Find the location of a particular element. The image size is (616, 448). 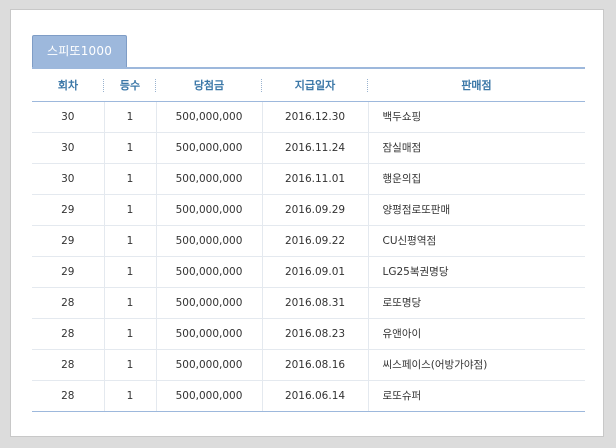

table-row: 30 1 500,000,000 2016.11.01 행운의집 is located at coordinates (308, 179).